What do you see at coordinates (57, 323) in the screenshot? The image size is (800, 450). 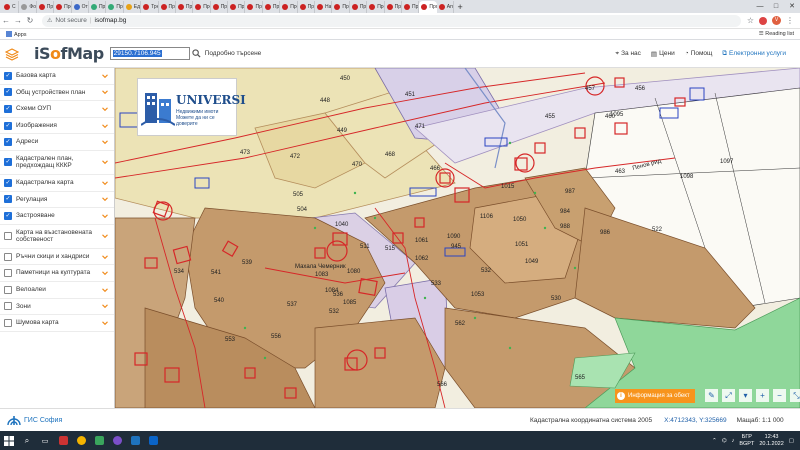 I see `layer-item: Шумова карта` at bounding box center [57, 323].